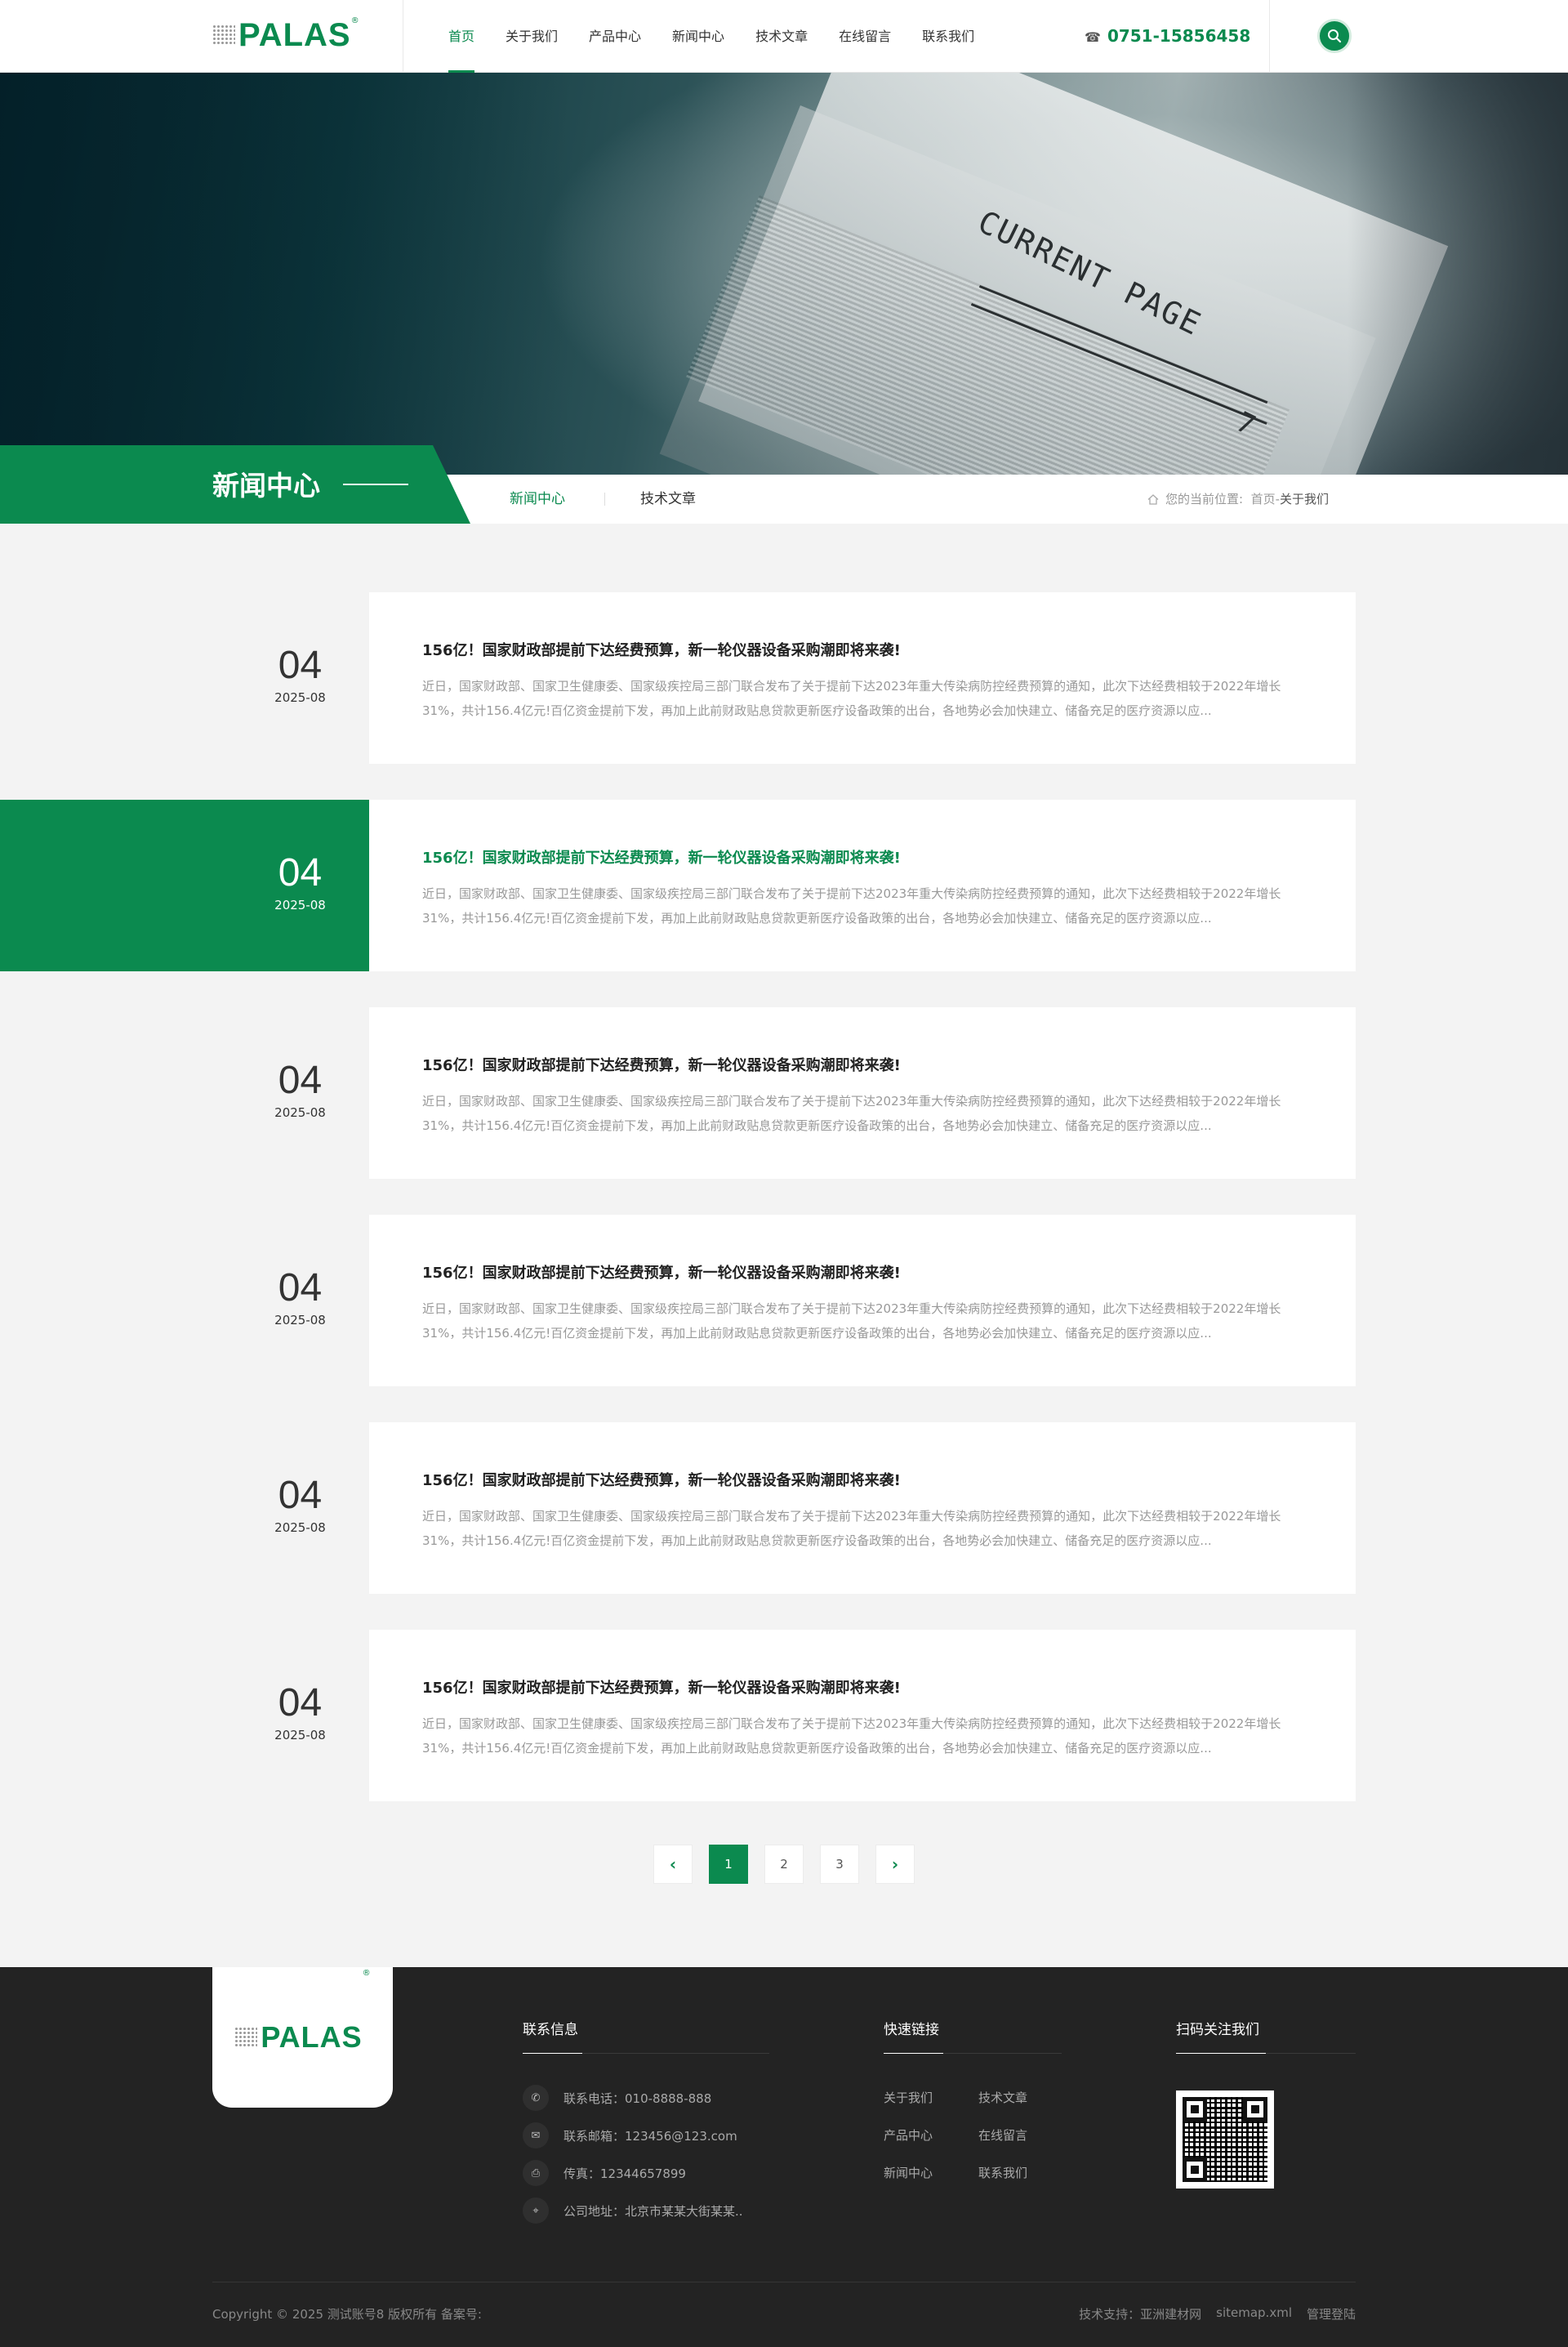 Image resolution: width=1568 pixels, height=2347 pixels. I want to click on footer-contact-text: 联系电话：010-8888-888, so click(638, 2098).